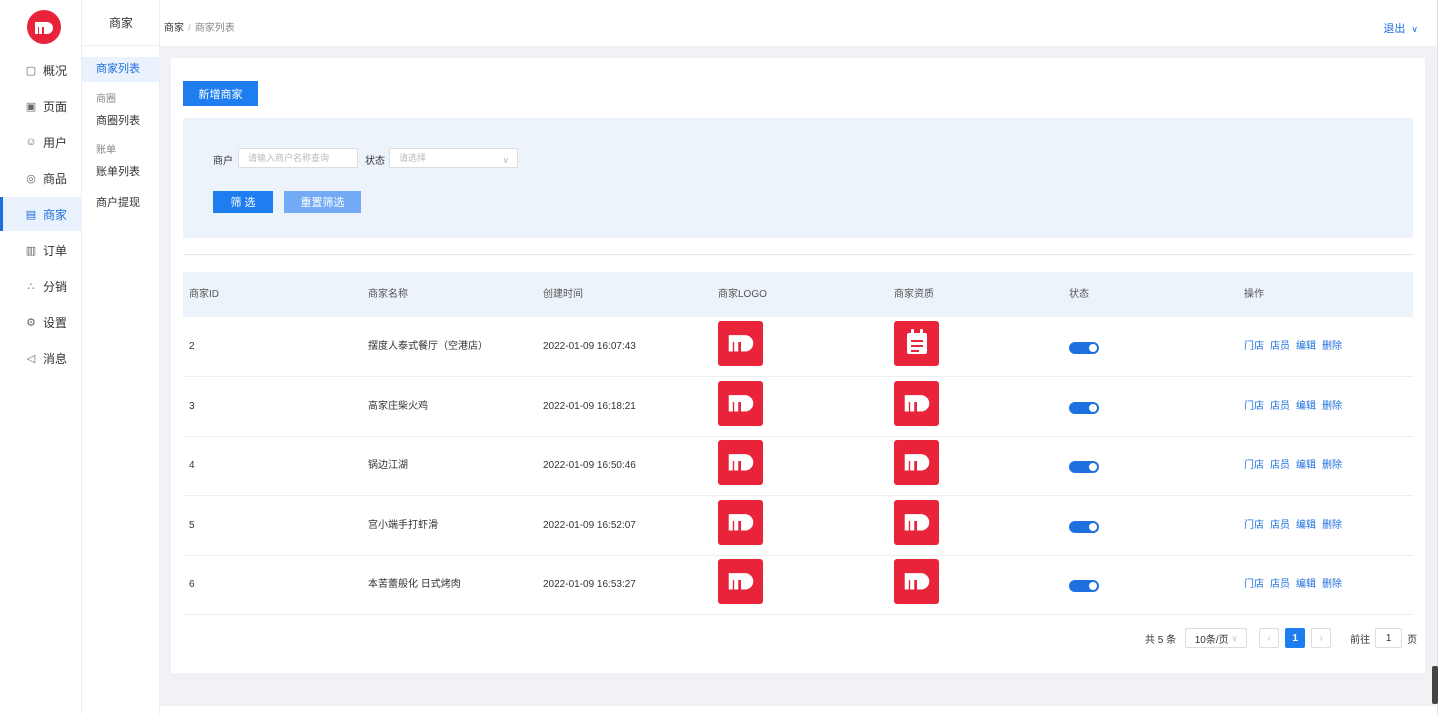  What do you see at coordinates (121, 69) in the screenshot?
I see `sub-nav-item-merchant-list: 商家列表` at bounding box center [121, 69].